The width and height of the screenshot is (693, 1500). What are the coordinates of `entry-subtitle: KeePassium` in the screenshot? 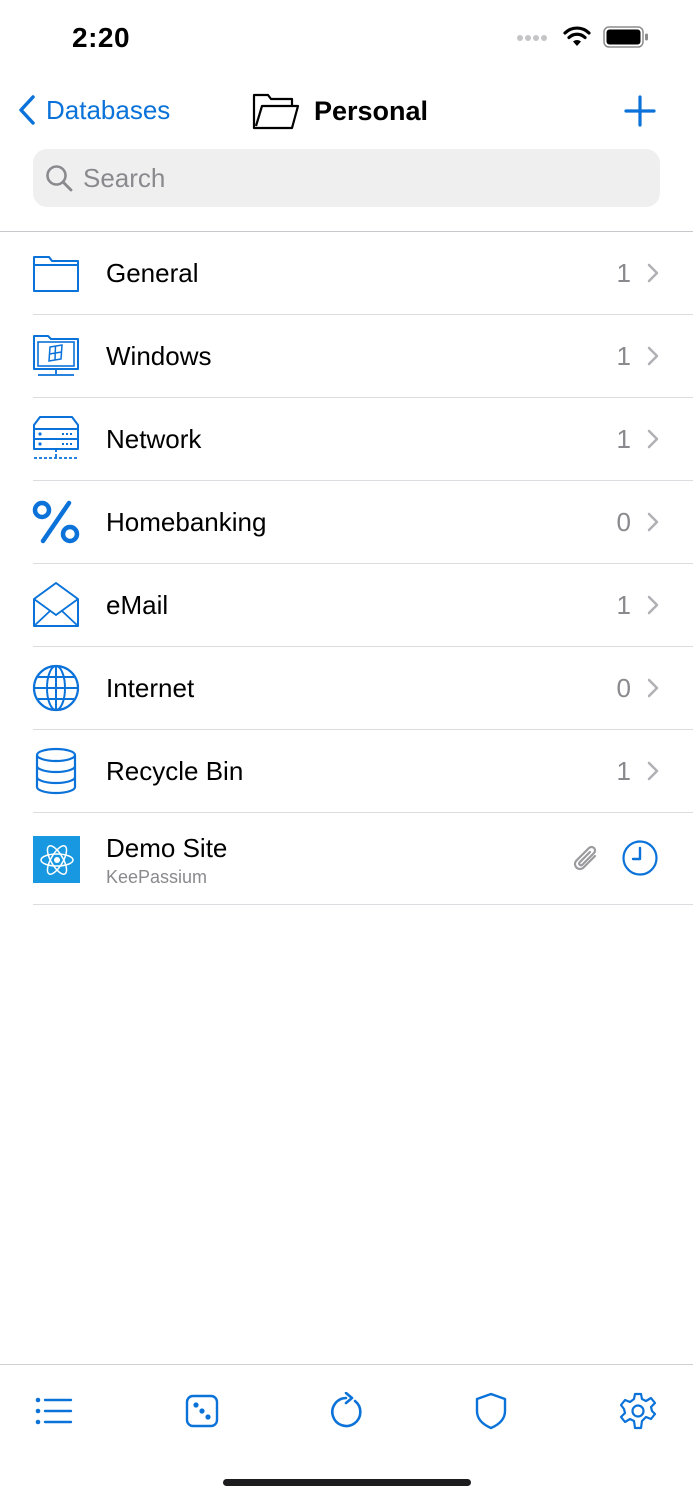 It's located at (157, 877).